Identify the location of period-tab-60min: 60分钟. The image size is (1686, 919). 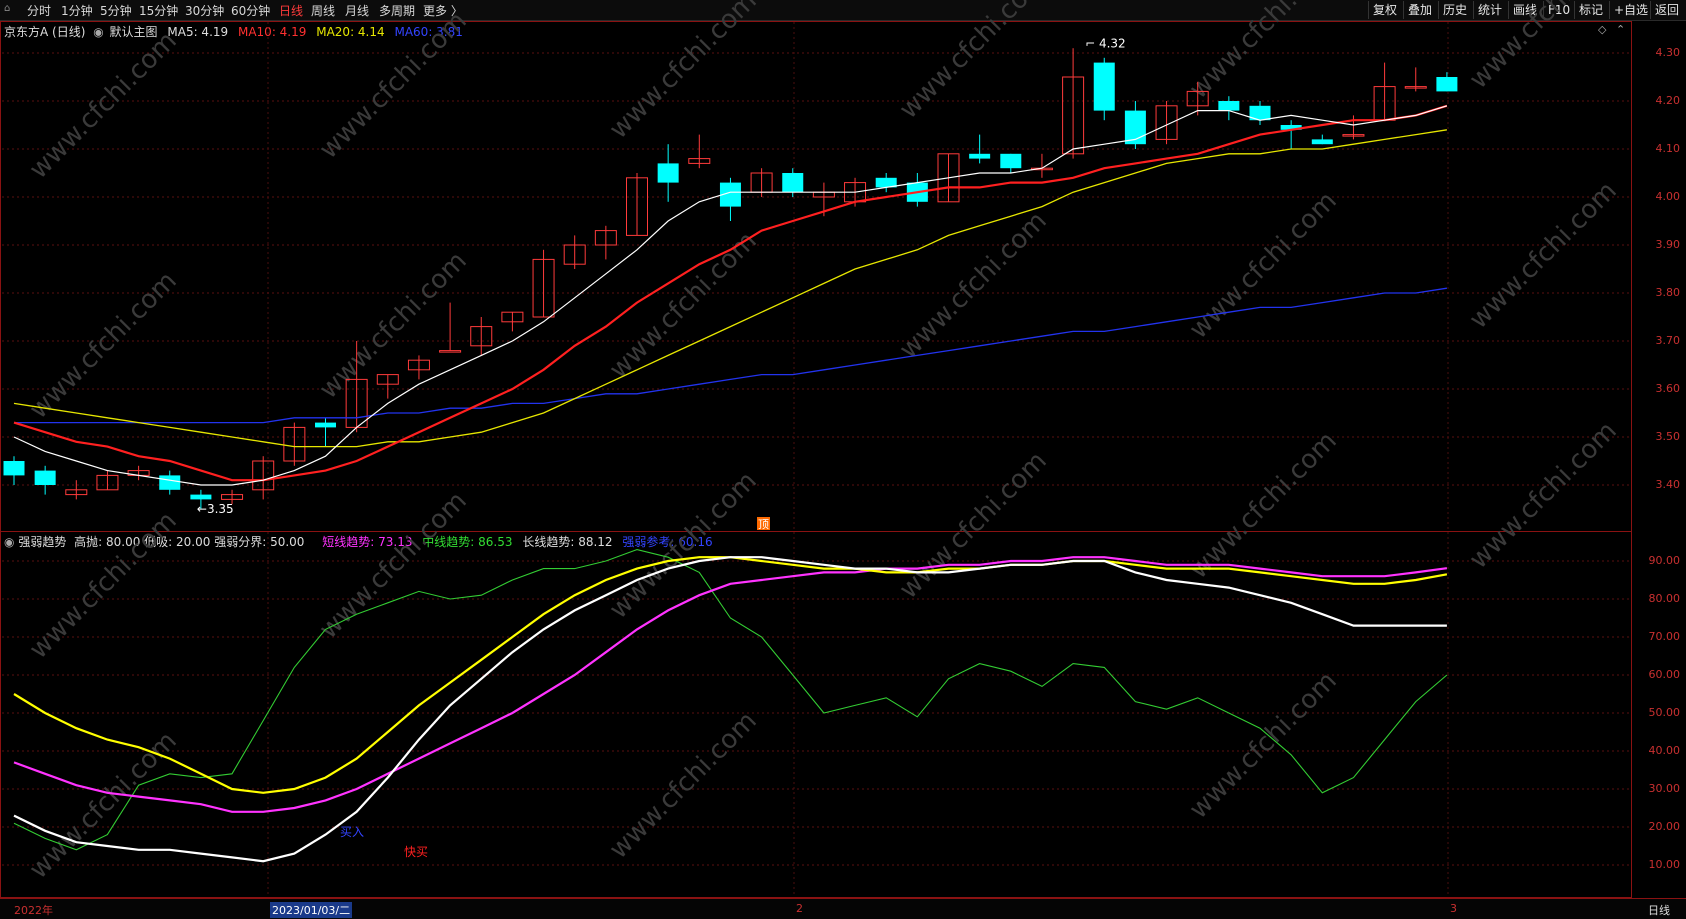
(250, 10).